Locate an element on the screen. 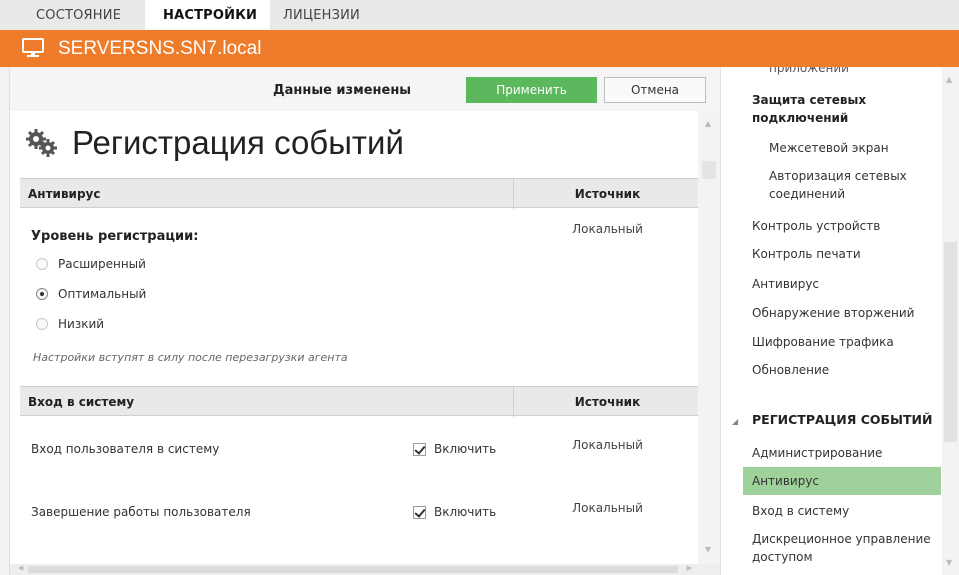  antivirus-source-value: Локальный is located at coordinates (607, 229).